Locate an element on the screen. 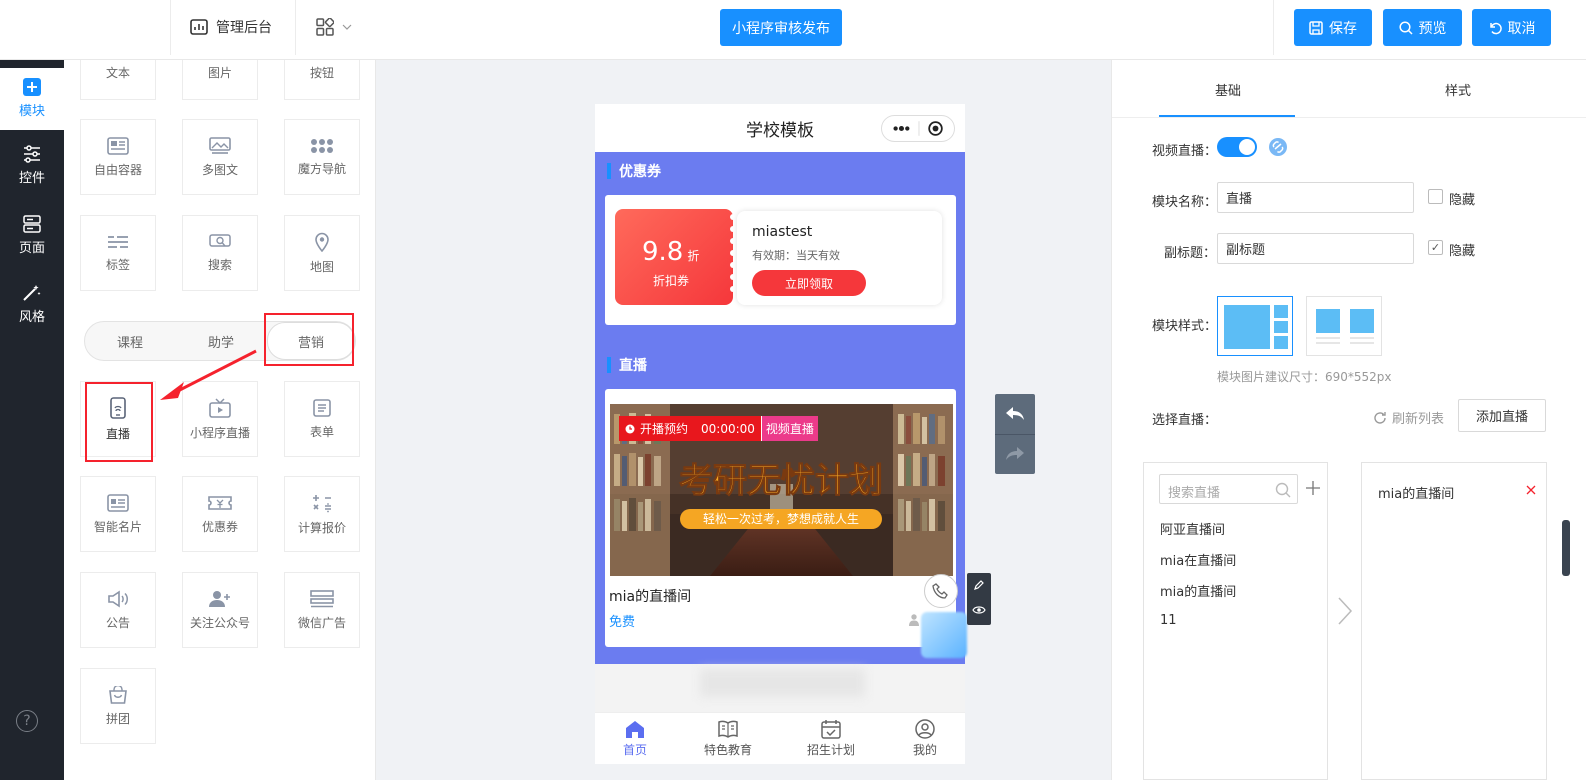 This screenshot has height=780, width=1586. live-room-name: mia的直播间 is located at coordinates (650, 597).